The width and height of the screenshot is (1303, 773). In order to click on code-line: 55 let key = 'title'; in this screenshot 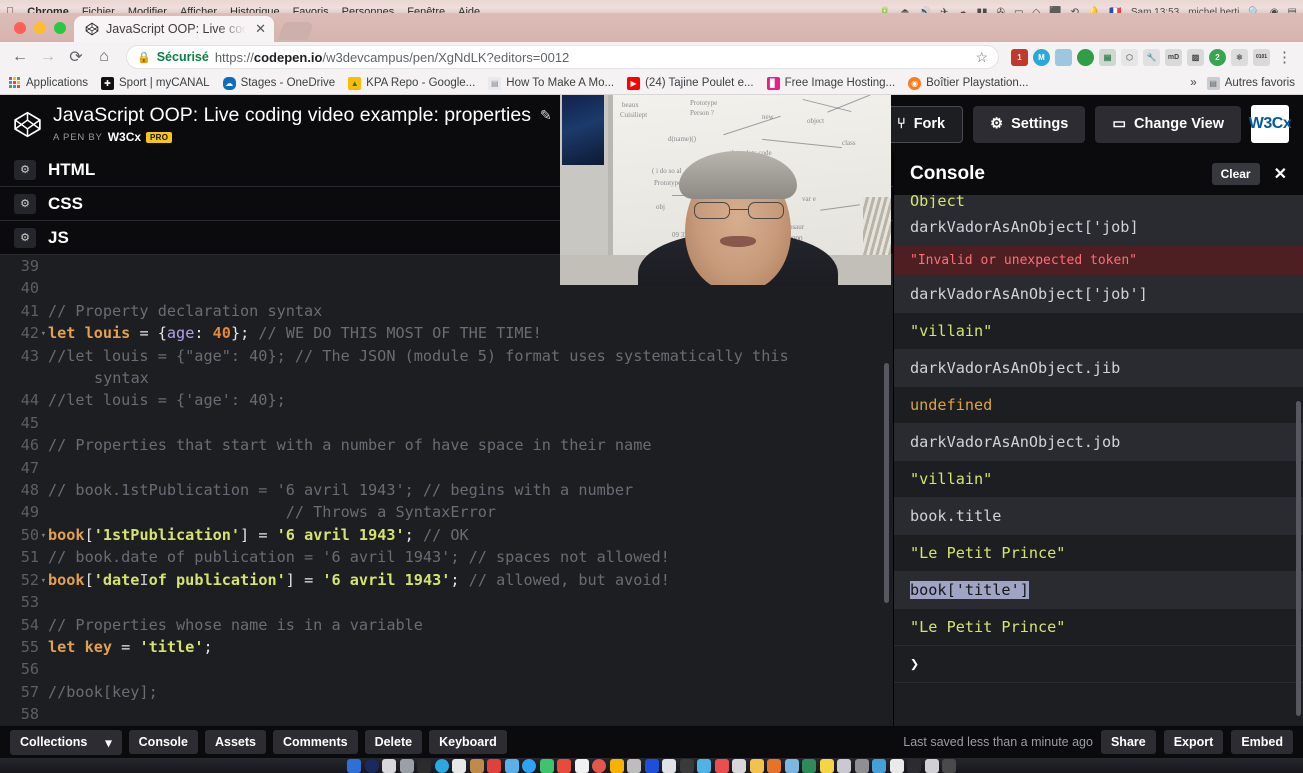, I will do `click(446, 647)`.